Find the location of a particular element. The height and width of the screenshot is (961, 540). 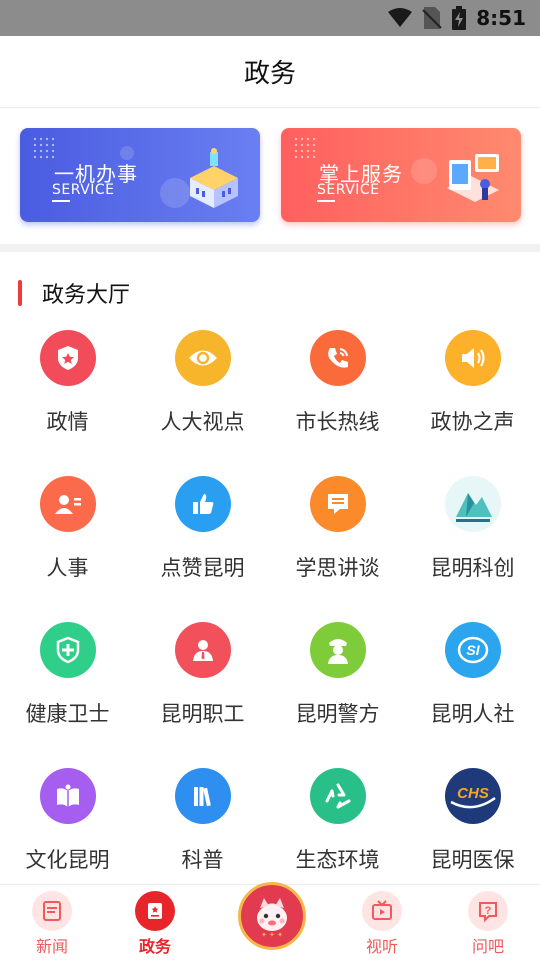

police-icon is located at coordinates (337, 650).